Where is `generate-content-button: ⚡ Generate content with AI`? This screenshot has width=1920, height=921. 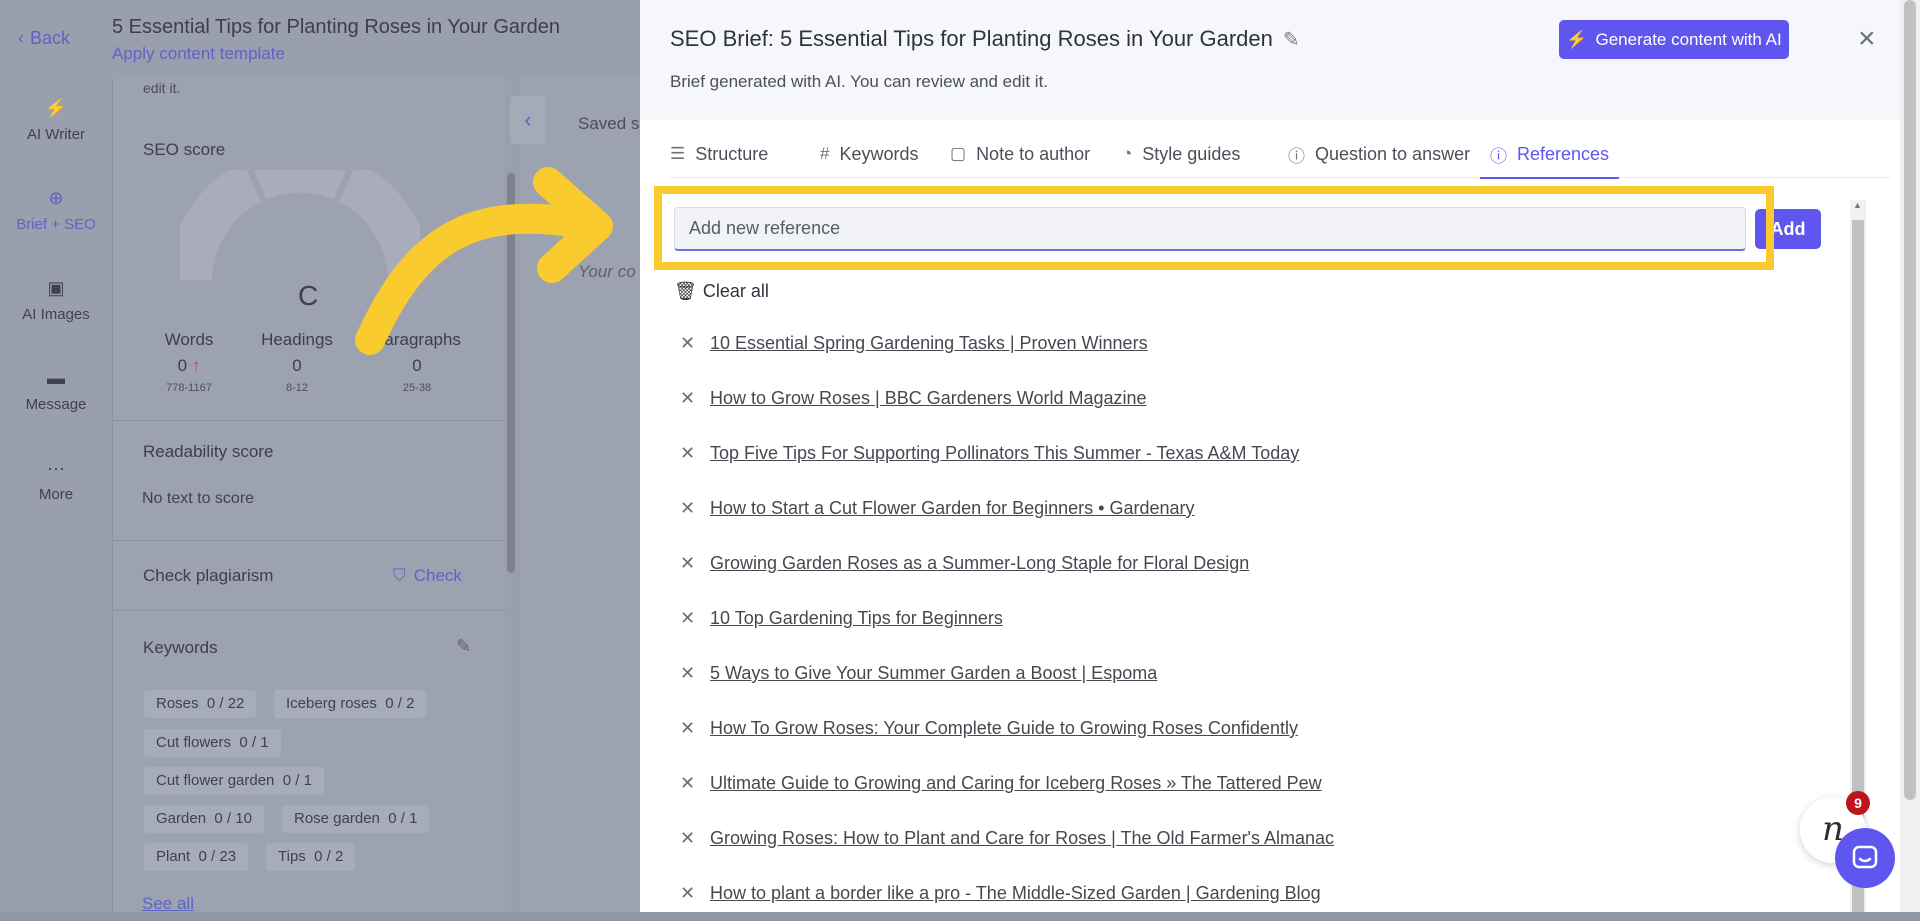 generate-content-button: ⚡ Generate content with AI is located at coordinates (1674, 39).